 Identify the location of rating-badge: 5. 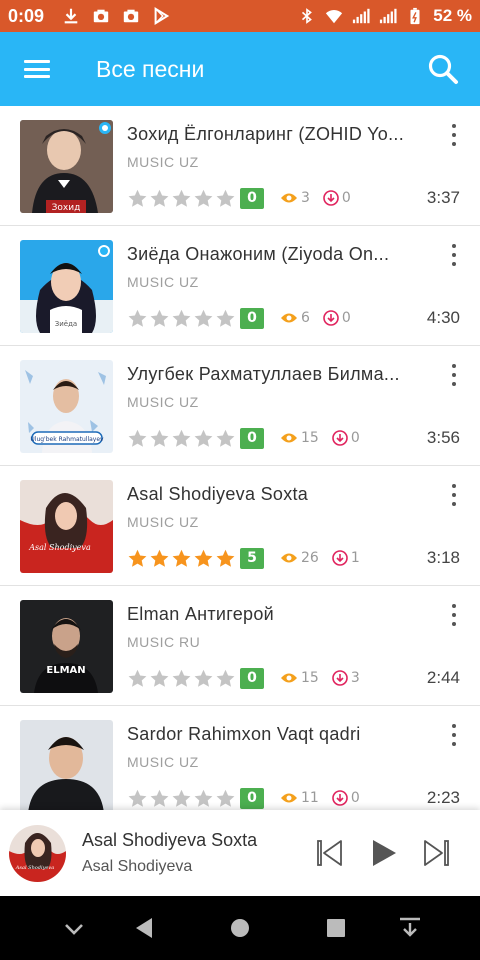
(252, 558).